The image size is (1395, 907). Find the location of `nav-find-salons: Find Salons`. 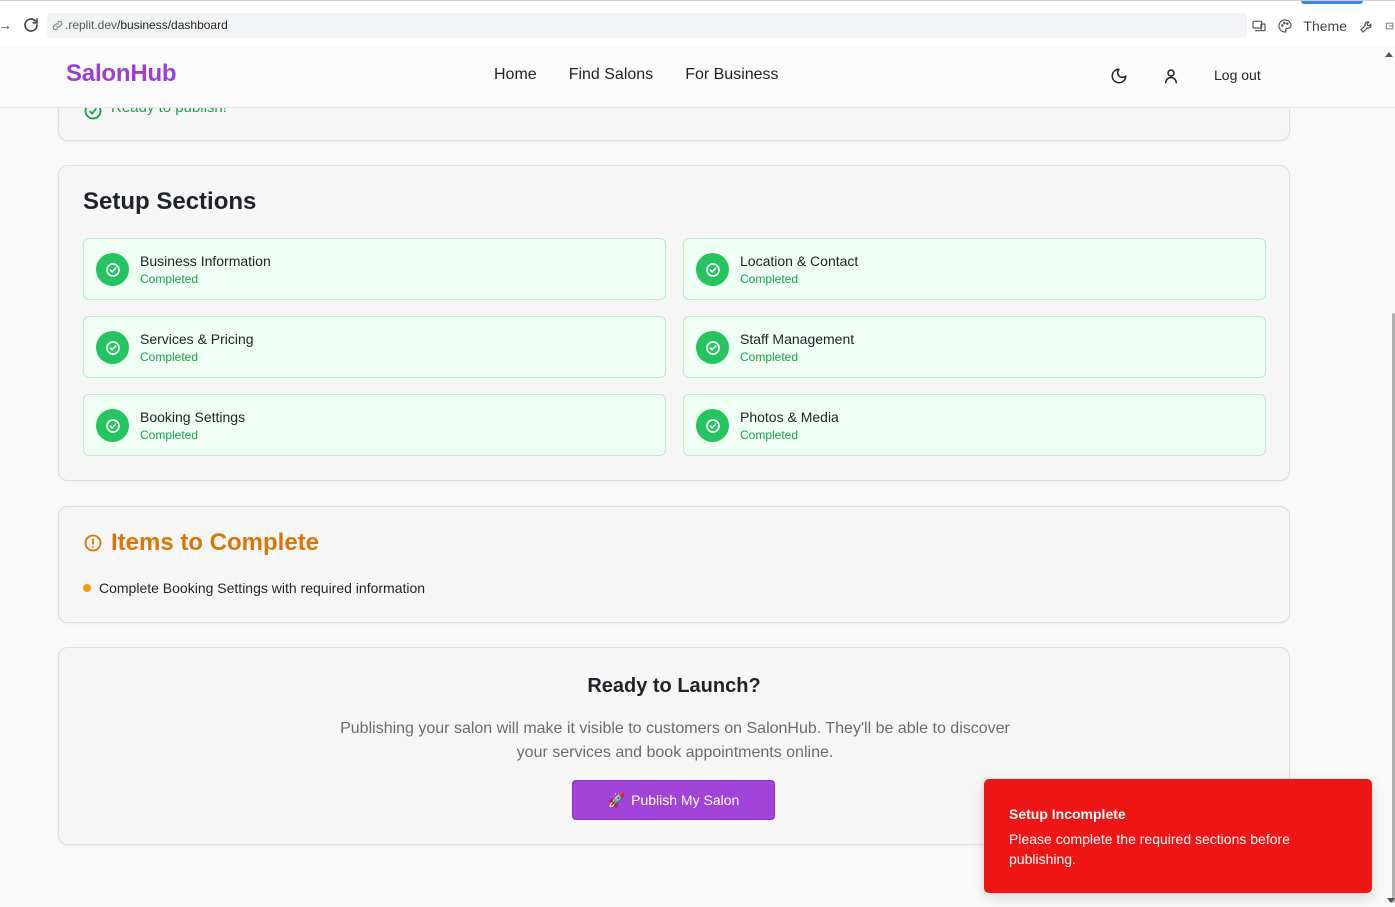

nav-find-salons: Find Salons is located at coordinates (611, 75).